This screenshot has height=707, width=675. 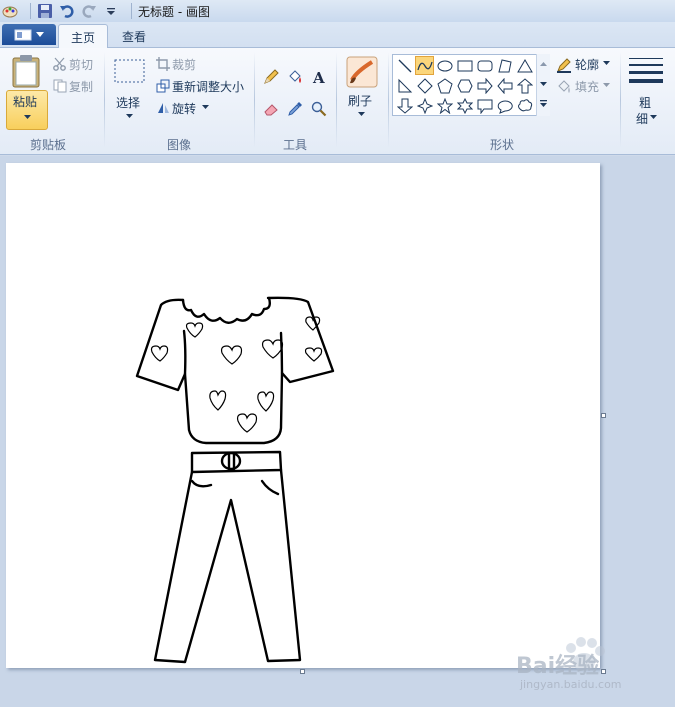 I want to click on select-button: 选择, so click(x=130, y=94).